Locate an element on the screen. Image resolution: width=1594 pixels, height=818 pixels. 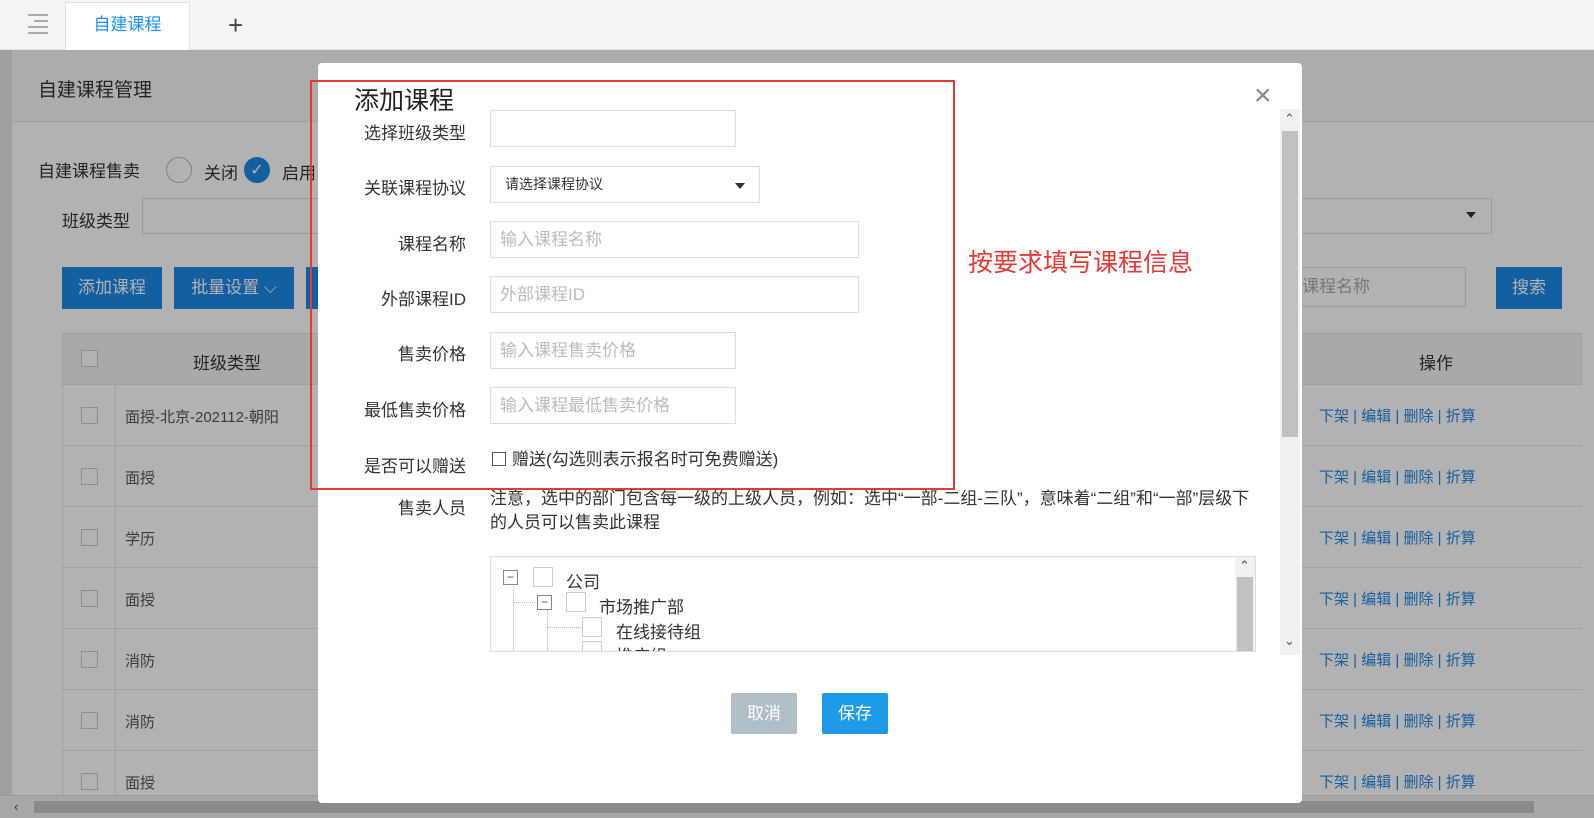
tree-scrollbar: ⌃ is located at coordinates (1245, 604).